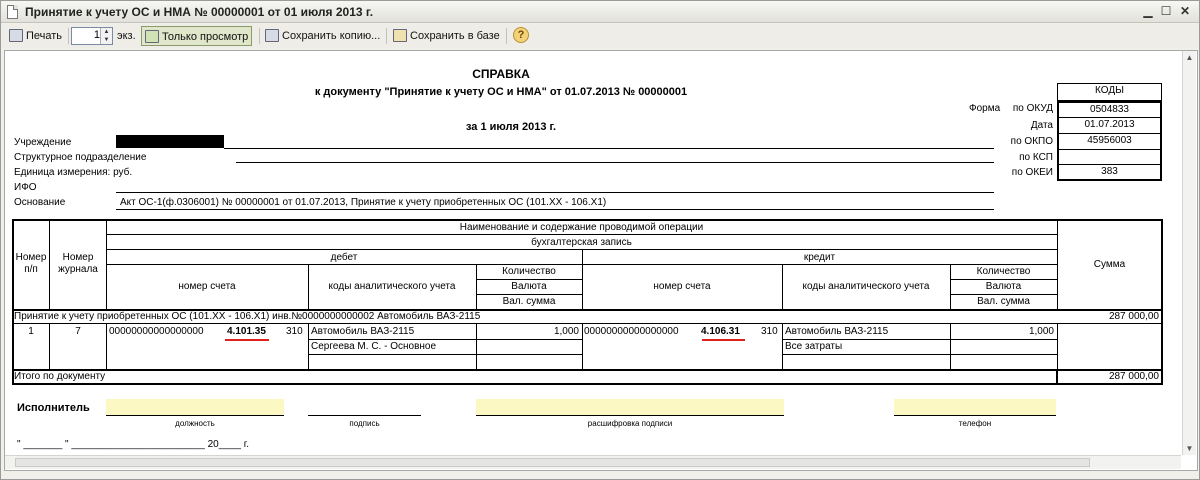 Image resolution: width=1200 pixels, height=480 pixels. I want to click on debit-account: 4.101.35, so click(246, 331).